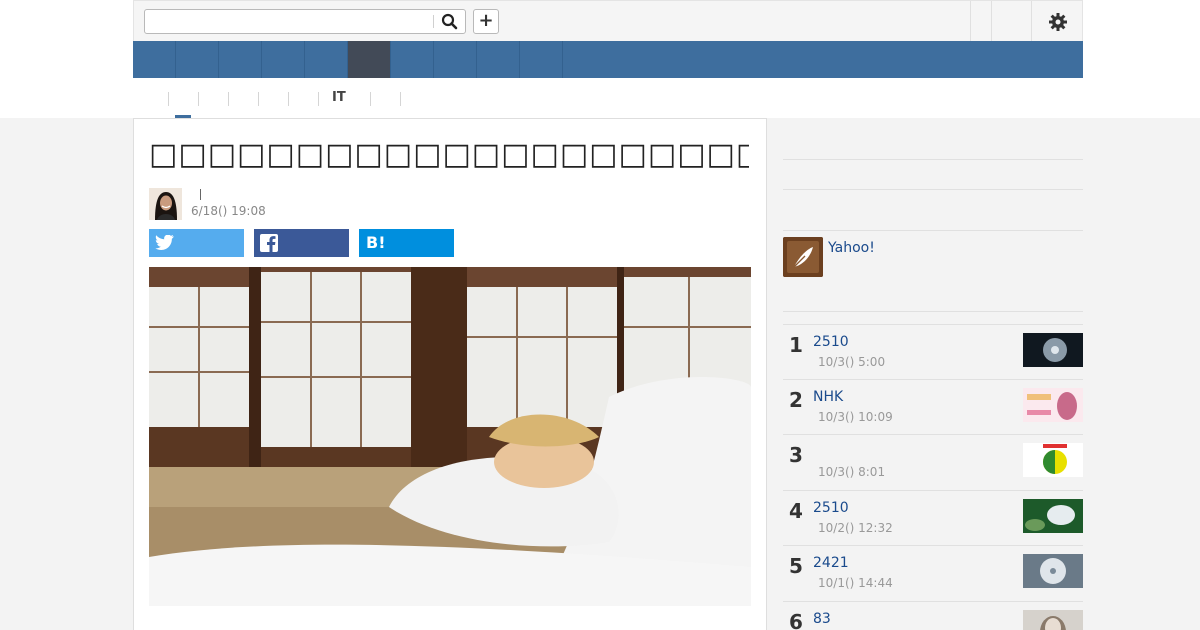 The image size is (1200, 630). Describe the element at coordinates (851, 248) in the screenshot. I see `yahoo-link: Yahoo!` at that location.